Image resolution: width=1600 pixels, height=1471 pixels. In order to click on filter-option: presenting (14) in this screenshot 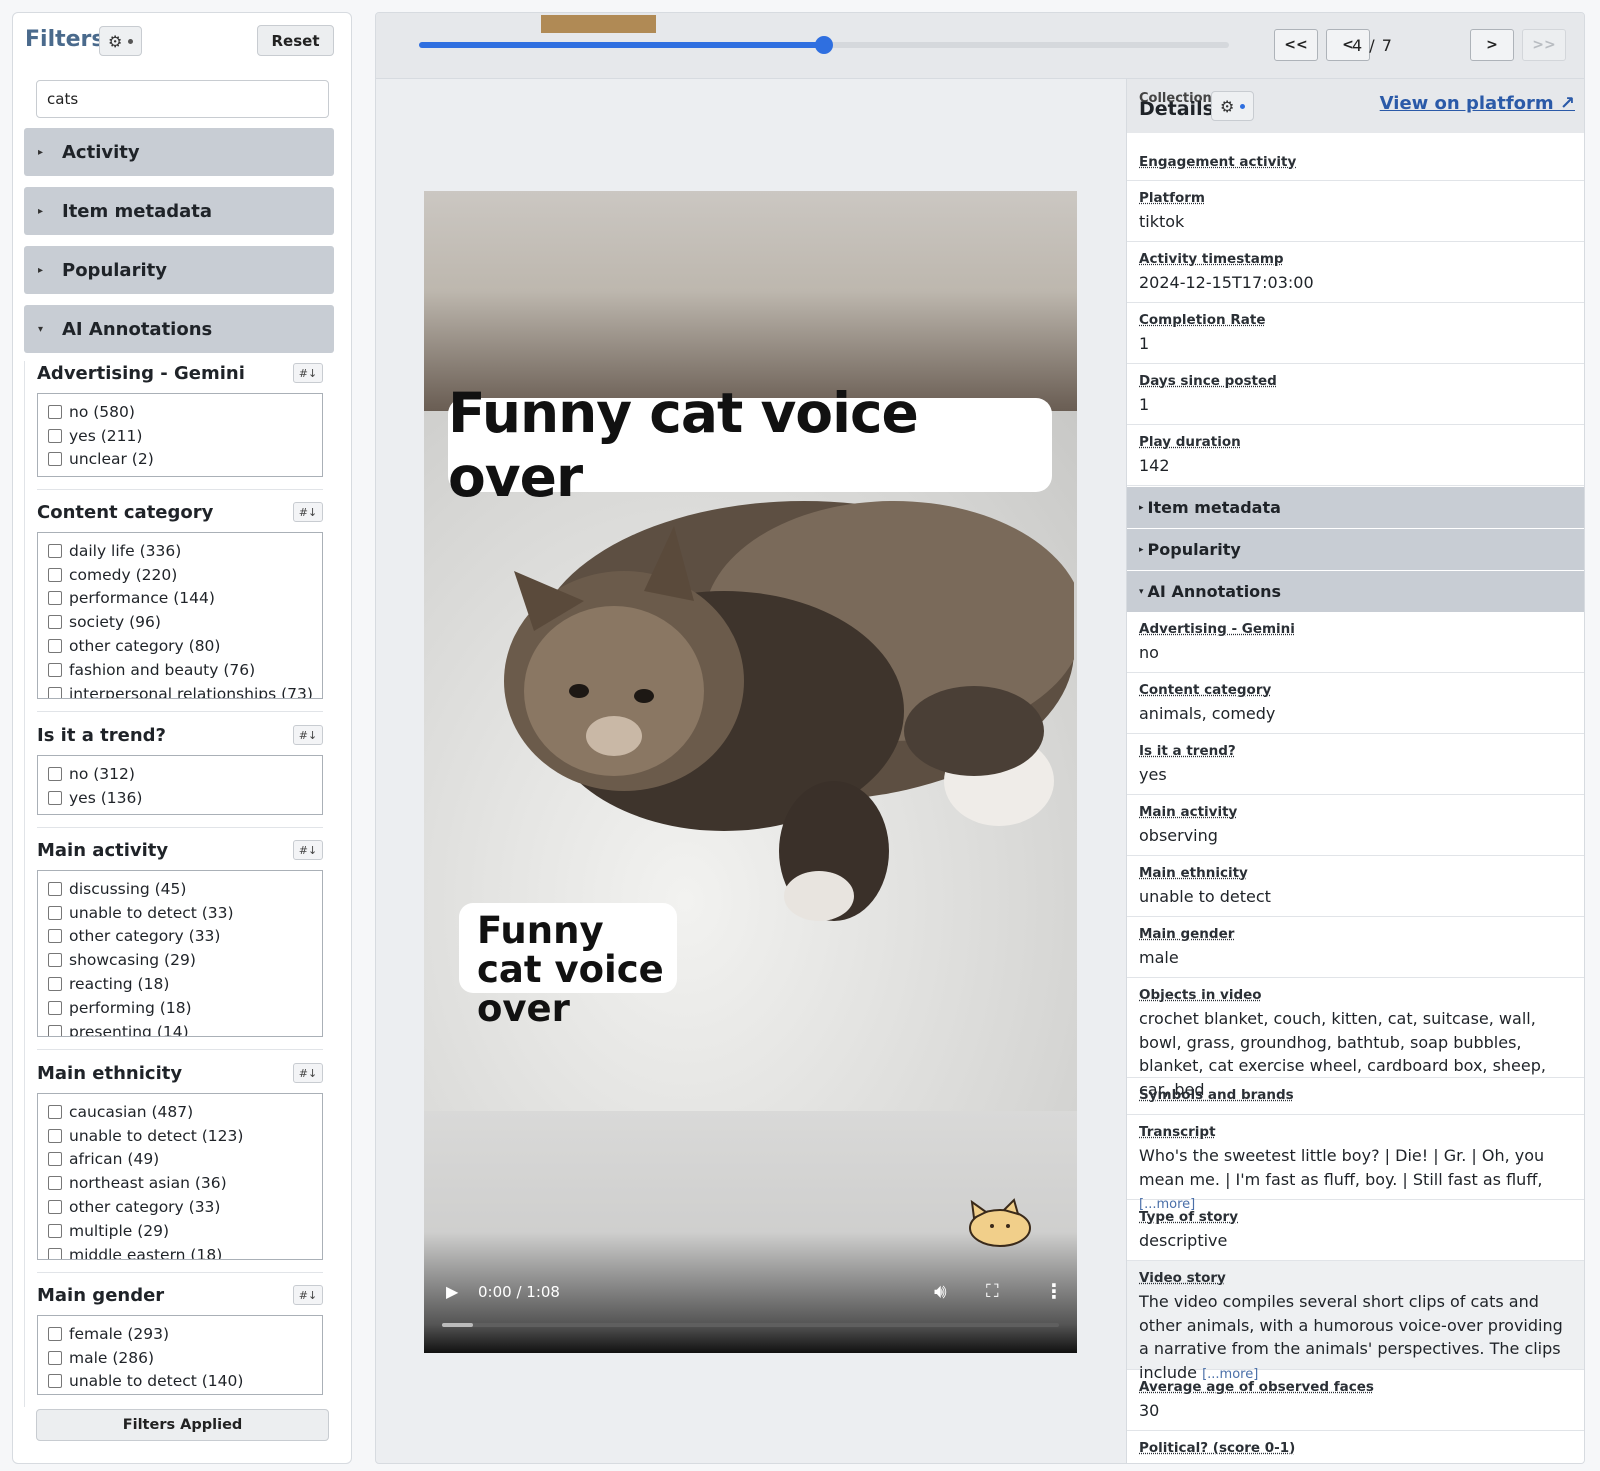, I will do `click(180, 1028)`.